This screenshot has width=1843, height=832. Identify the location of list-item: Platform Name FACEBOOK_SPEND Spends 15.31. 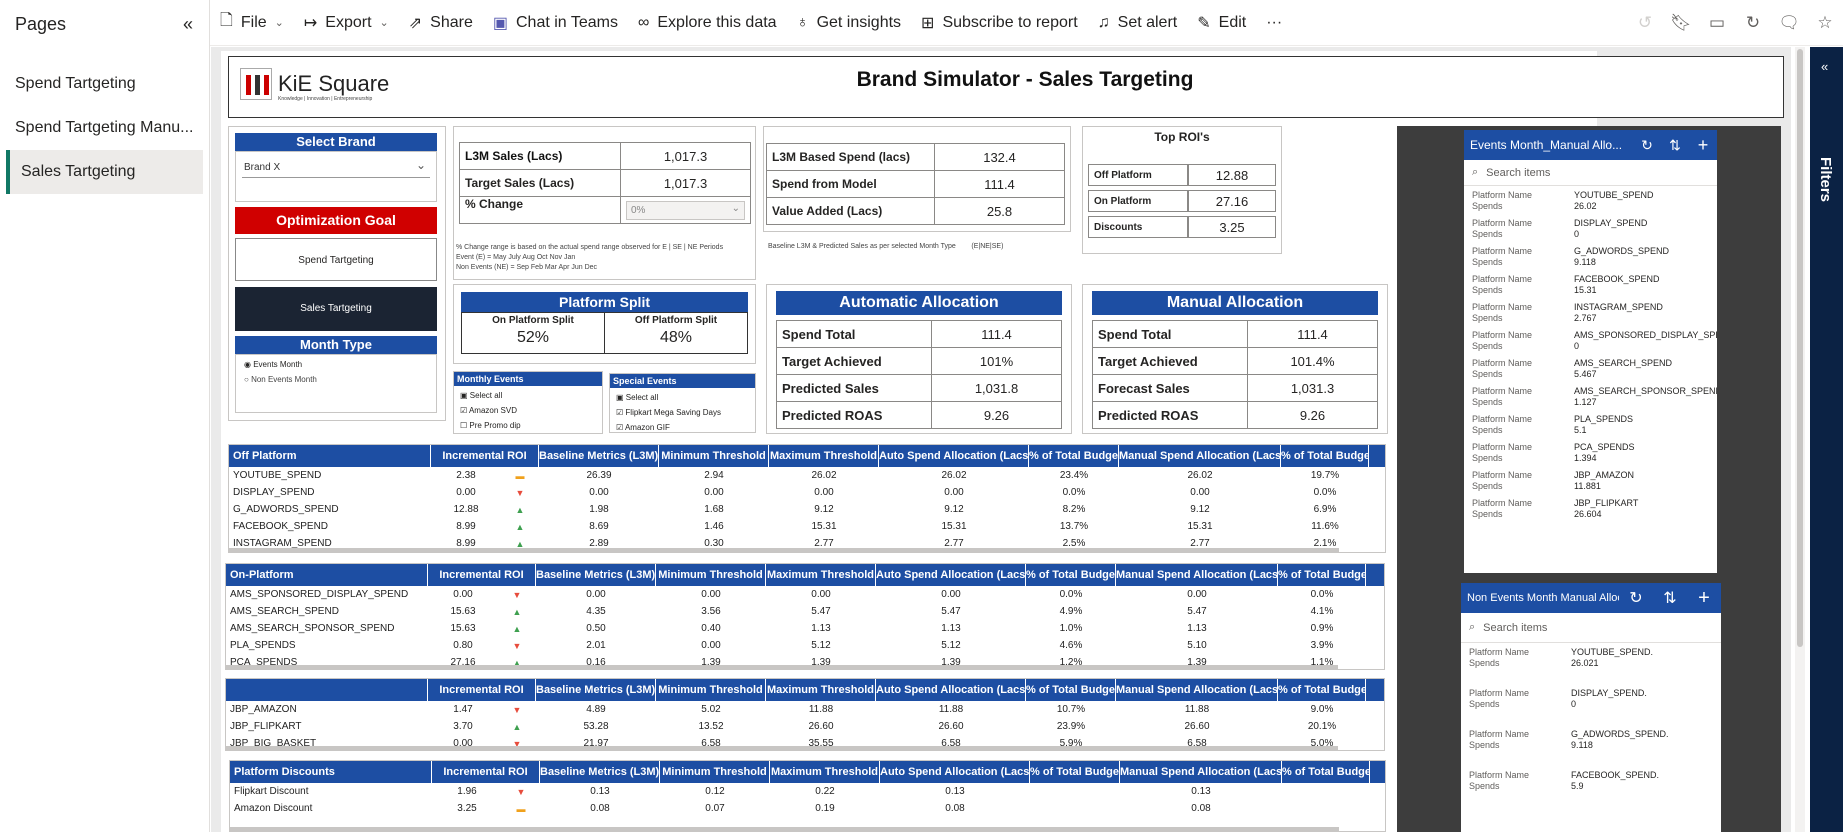
(1590, 284).